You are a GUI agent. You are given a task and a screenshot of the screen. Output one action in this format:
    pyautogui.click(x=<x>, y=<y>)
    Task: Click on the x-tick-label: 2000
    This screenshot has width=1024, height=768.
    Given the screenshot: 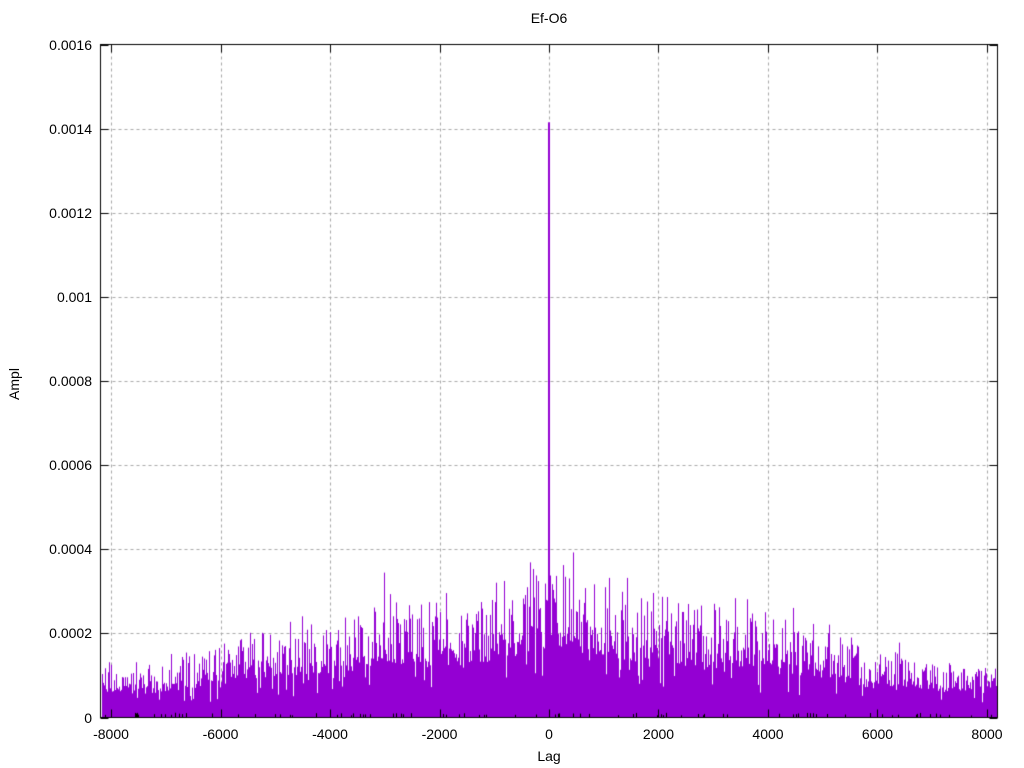 What is the action you would take?
    pyautogui.click(x=658, y=734)
    